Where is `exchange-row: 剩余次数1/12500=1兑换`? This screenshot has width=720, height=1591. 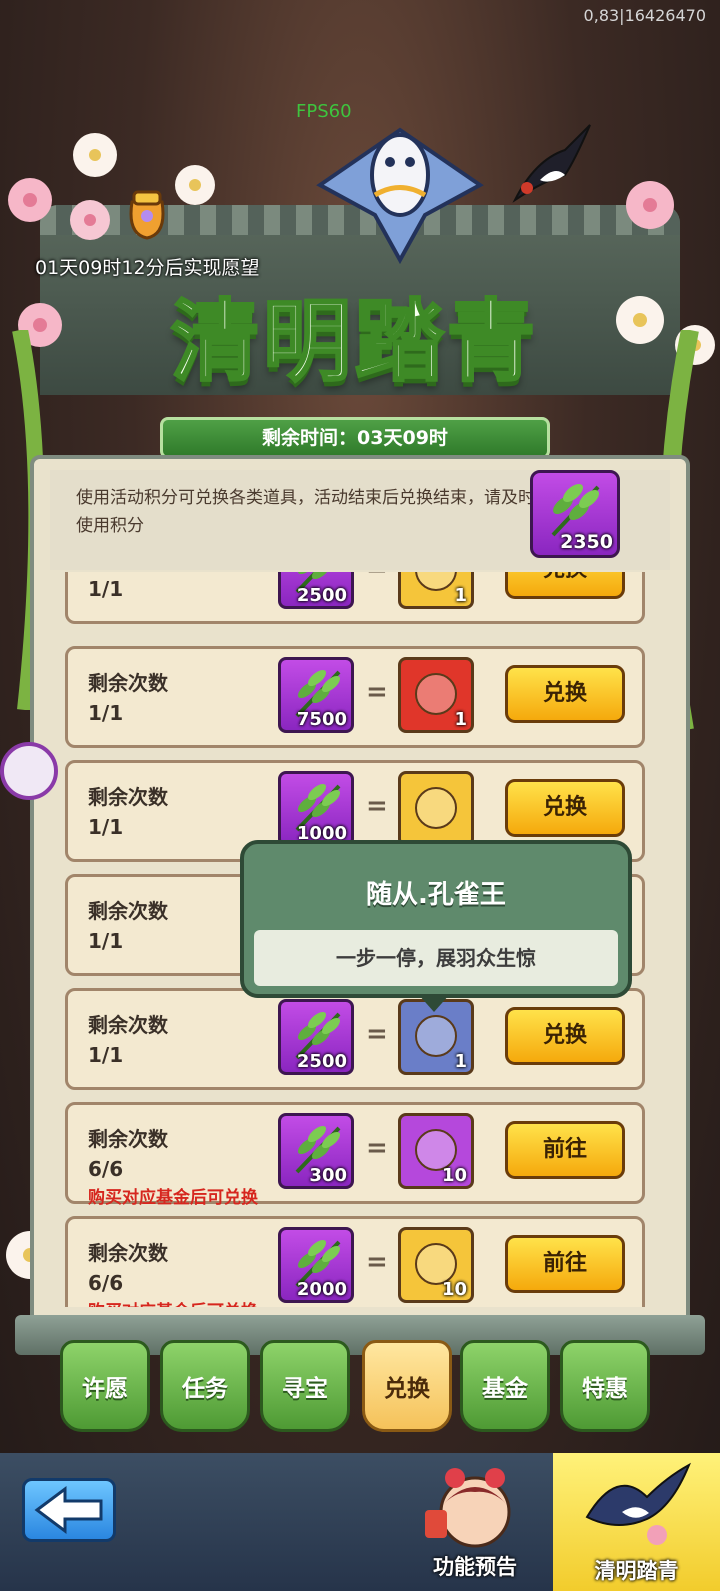 exchange-row: 剩余次数1/12500=1兑换 is located at coordinates (355, 598).